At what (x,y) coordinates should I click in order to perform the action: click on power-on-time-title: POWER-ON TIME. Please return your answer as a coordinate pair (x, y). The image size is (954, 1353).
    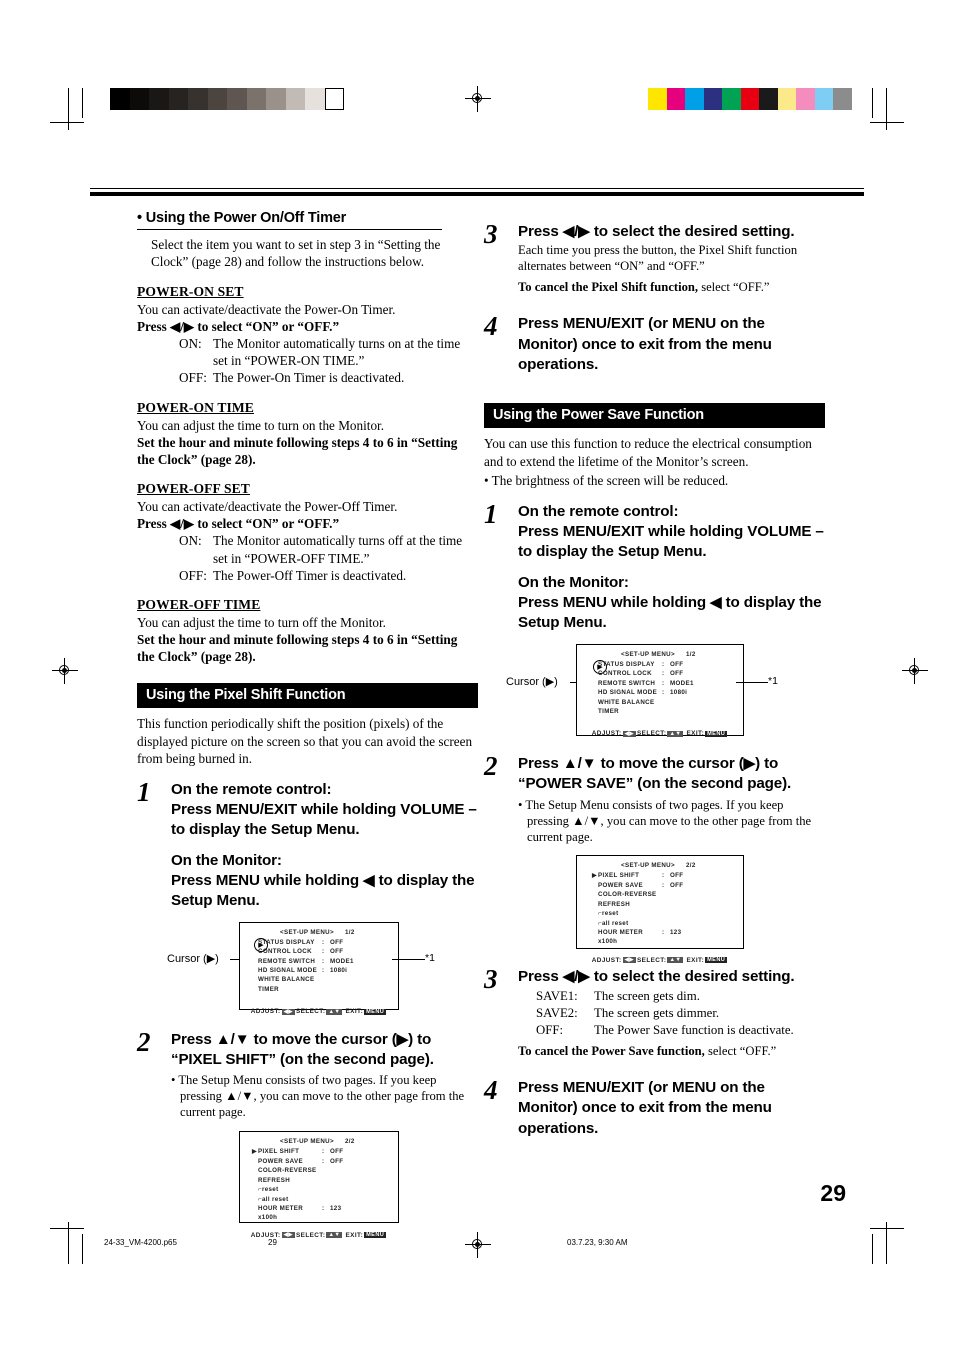
    Looking at the image, I should click on (195, 407).